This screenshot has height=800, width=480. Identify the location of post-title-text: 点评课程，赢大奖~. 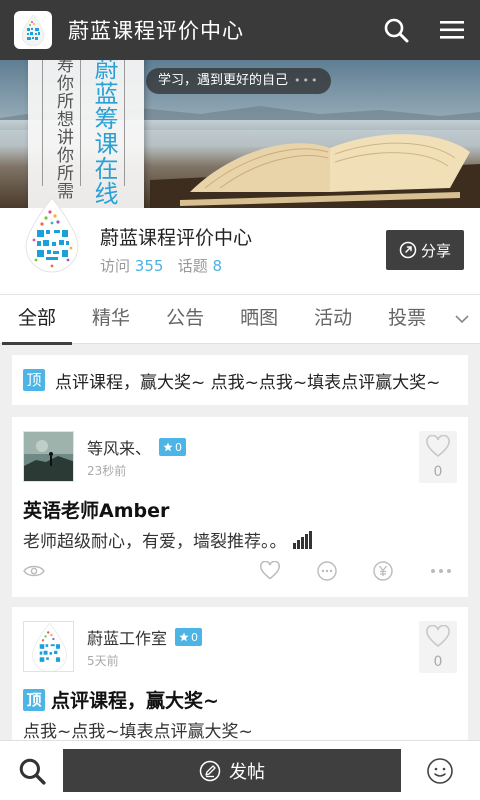
(135, 701).